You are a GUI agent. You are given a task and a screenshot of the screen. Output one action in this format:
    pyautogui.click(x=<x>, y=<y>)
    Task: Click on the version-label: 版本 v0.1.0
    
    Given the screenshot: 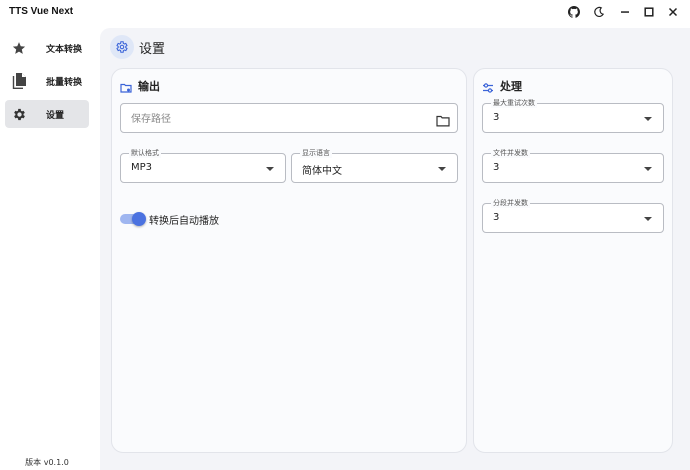 What is the action you would take?
    pyautogui.click(x=47, y=462)
    